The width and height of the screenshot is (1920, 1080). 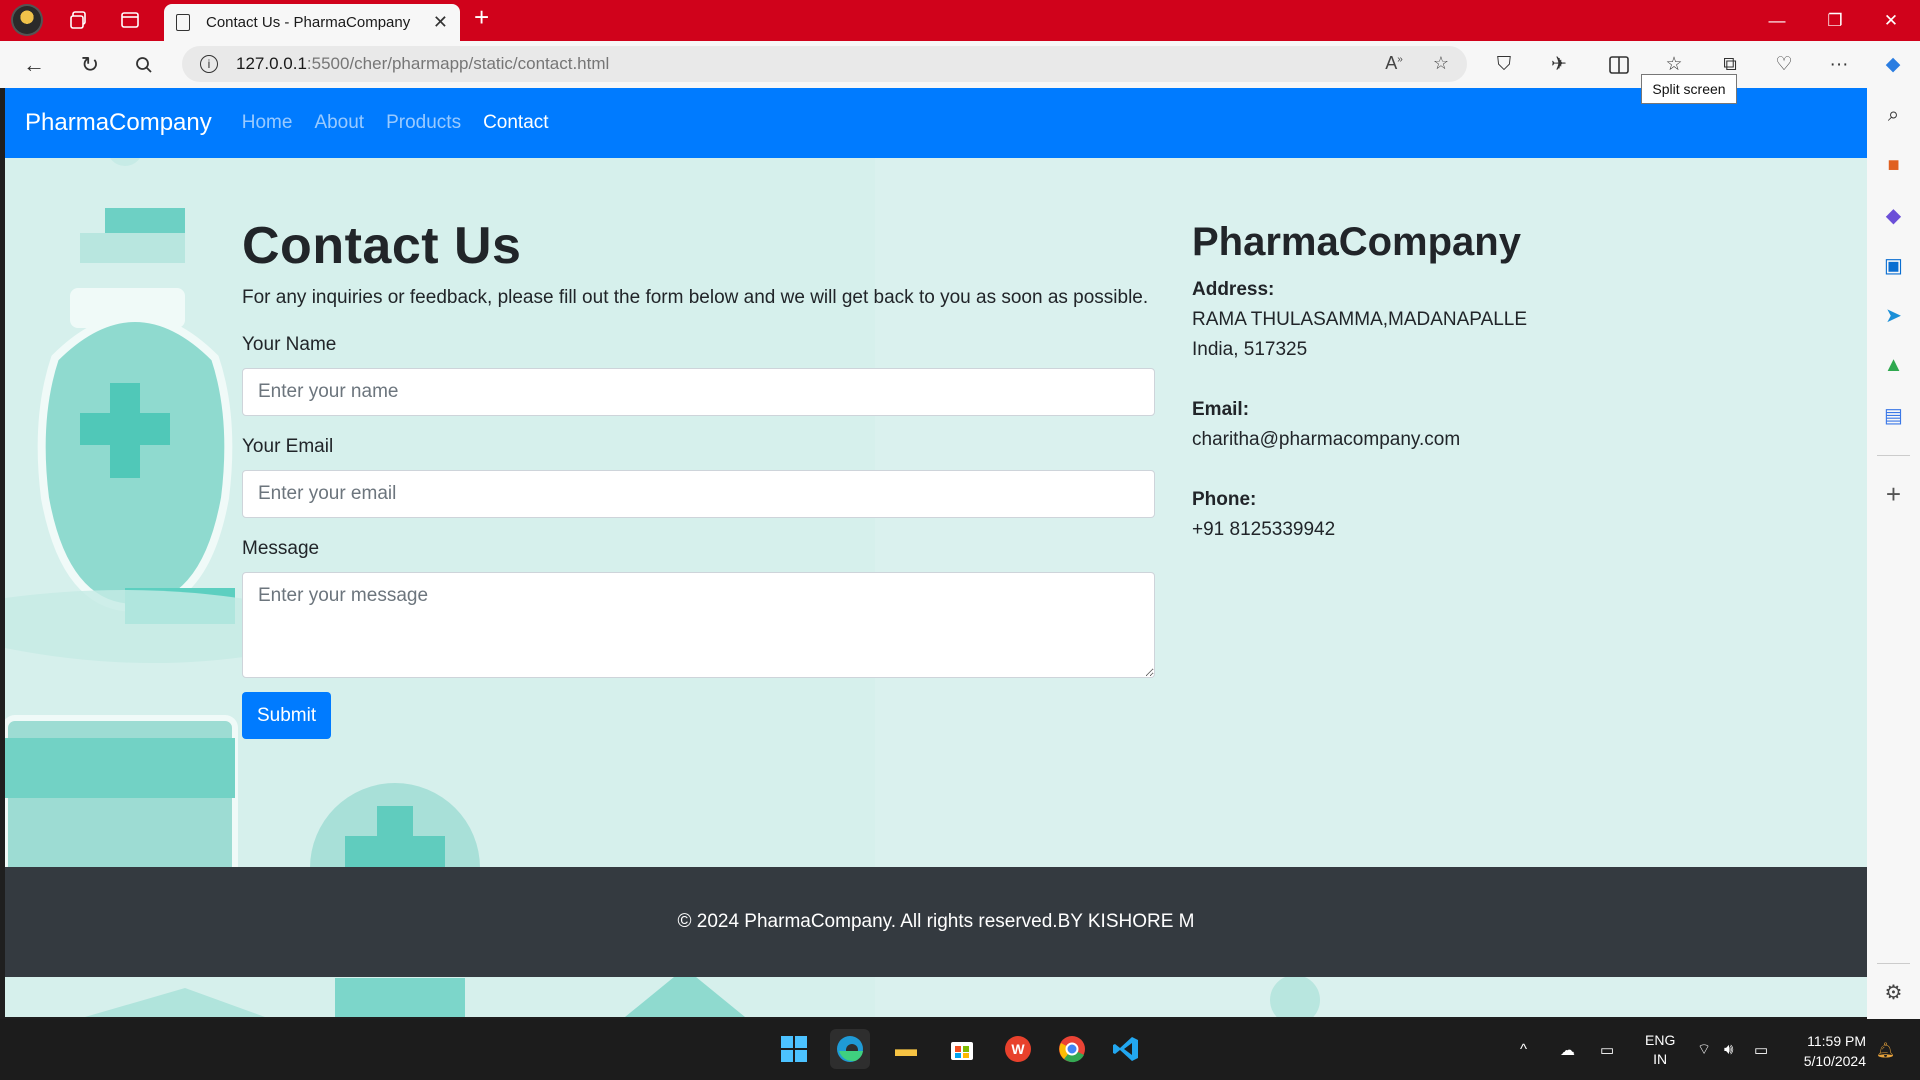 I want to click on lang-bottom: IN, so click(x=1660, y=1058).